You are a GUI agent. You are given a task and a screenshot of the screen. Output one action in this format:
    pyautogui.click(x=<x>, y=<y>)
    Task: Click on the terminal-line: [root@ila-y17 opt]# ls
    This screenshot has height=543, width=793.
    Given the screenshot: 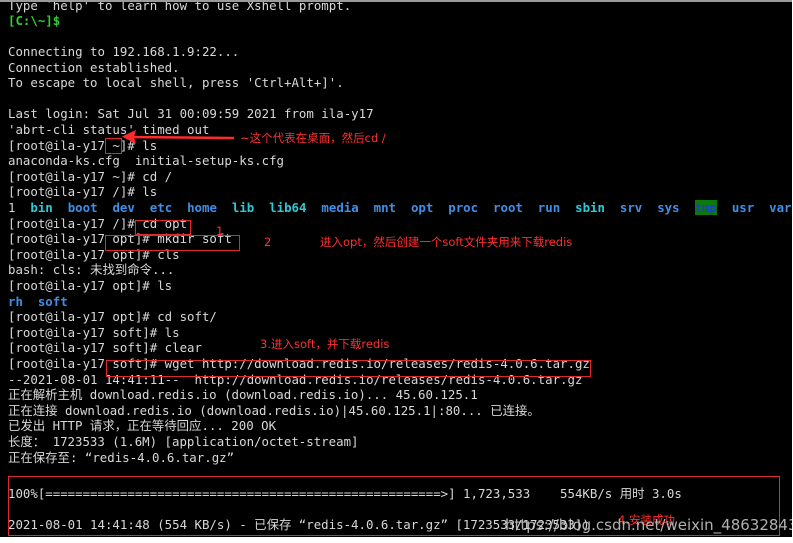 What is the action you would take?
    pyautogui.click(x=90, y=285)
    